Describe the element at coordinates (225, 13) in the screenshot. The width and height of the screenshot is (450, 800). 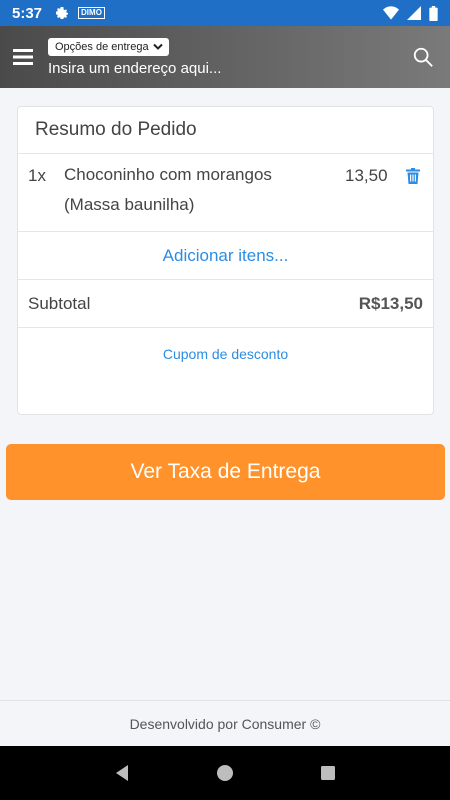
I see `status-bar: 5:37 DIMO` at that location.